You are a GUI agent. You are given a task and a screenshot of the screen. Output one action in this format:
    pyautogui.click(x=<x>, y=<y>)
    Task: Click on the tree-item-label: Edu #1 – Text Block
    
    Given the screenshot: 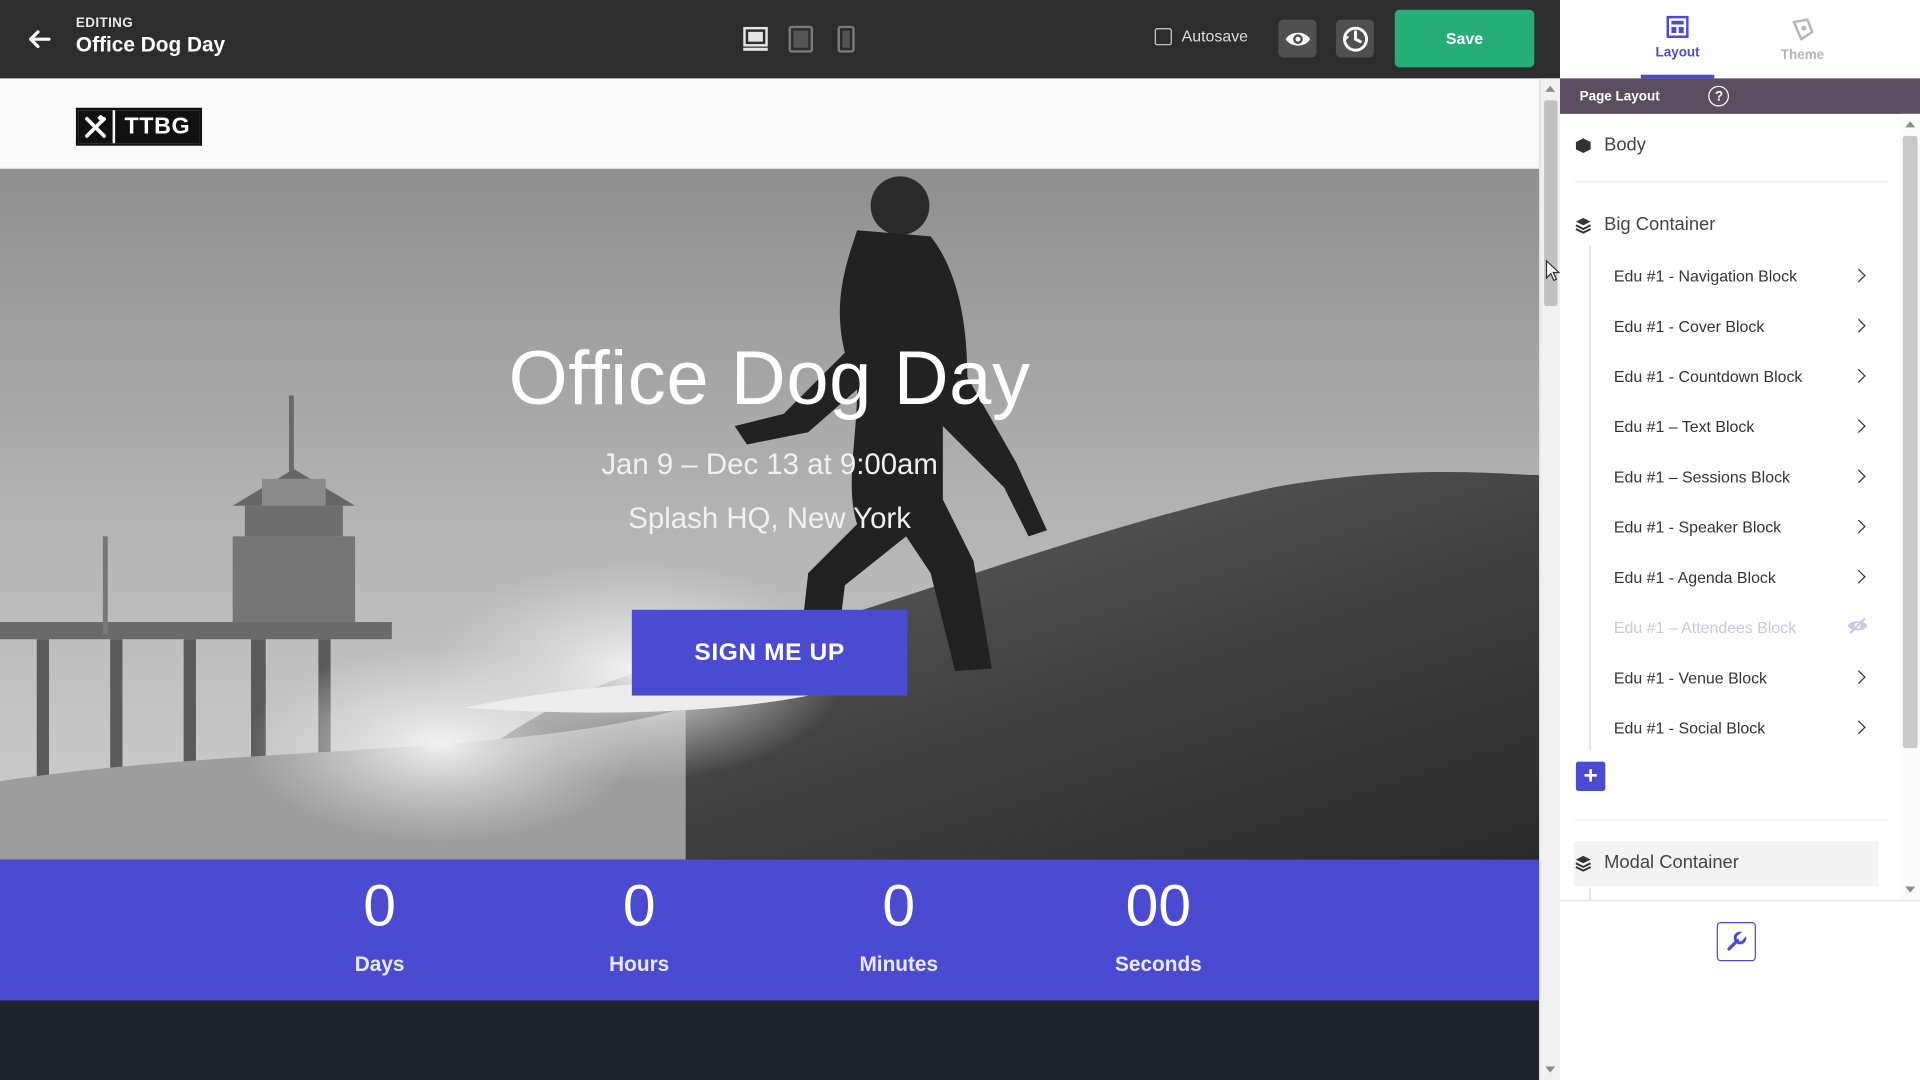 What is the action you would take?
    pyautogui.click(x=1684, y=426)
    